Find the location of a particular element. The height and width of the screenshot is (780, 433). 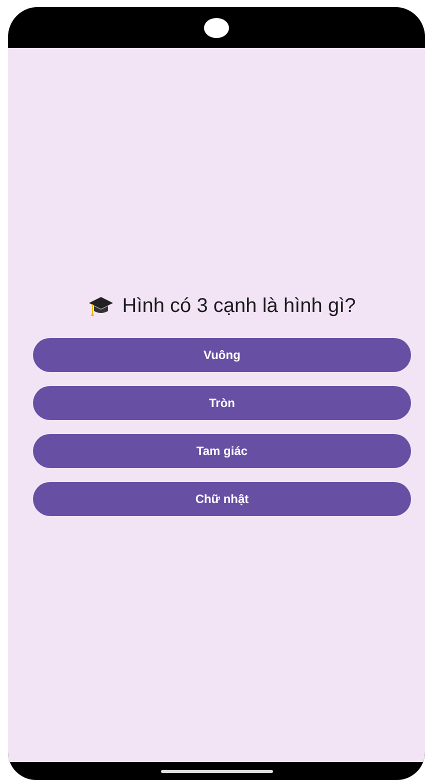

home-indicator is located at coordinates (216, 771).